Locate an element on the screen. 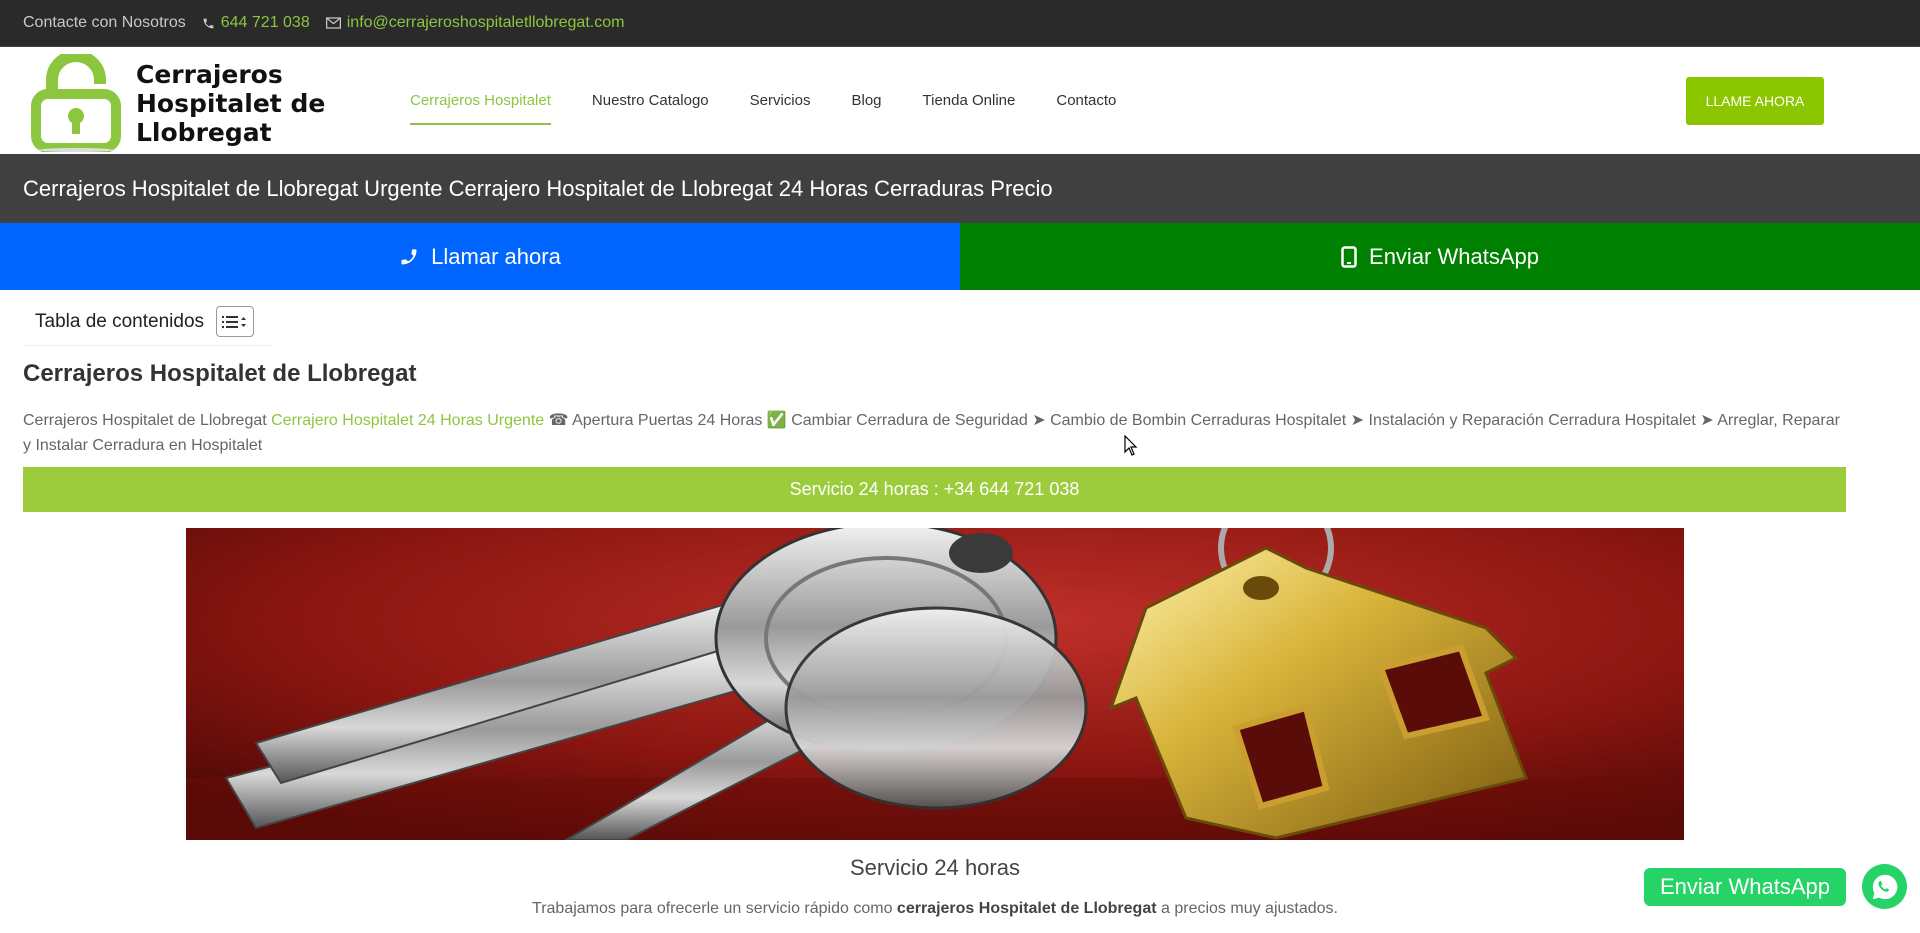  desc-bold: cerrajeros Hospitalet de Llobregat is located at coordinates (1026, 908).